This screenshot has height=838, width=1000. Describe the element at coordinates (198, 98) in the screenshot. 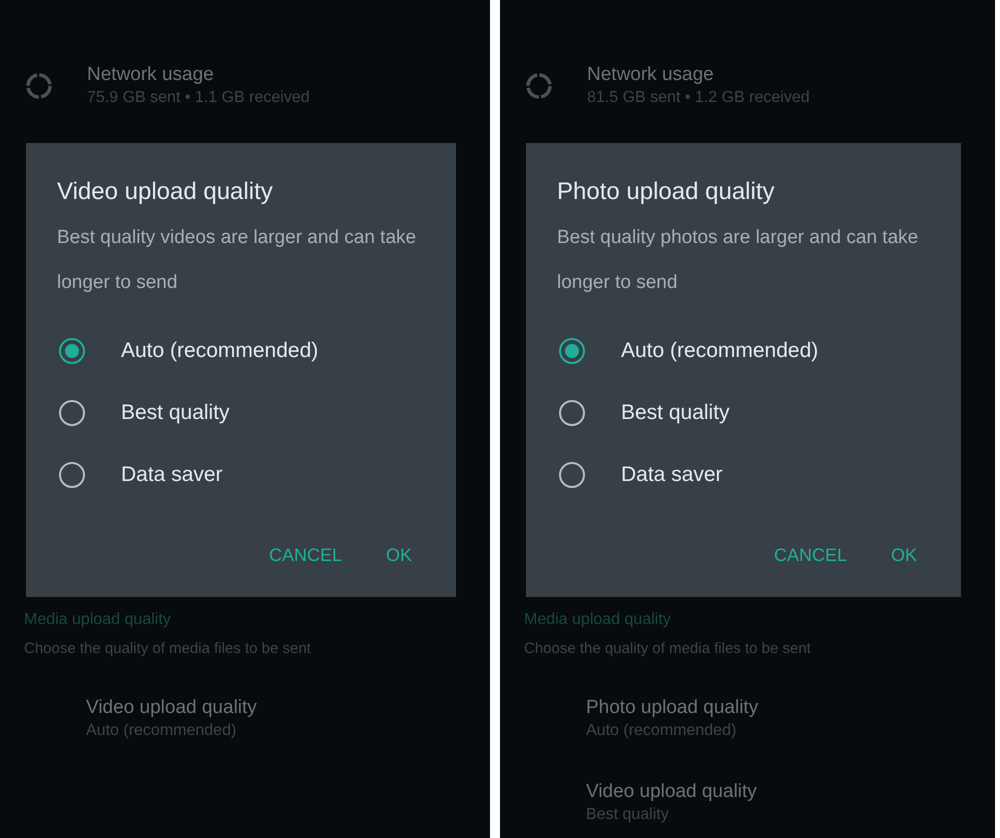

I see `setting-subtitle: 75.9 GB sent • 1.1 GB received` at that location.